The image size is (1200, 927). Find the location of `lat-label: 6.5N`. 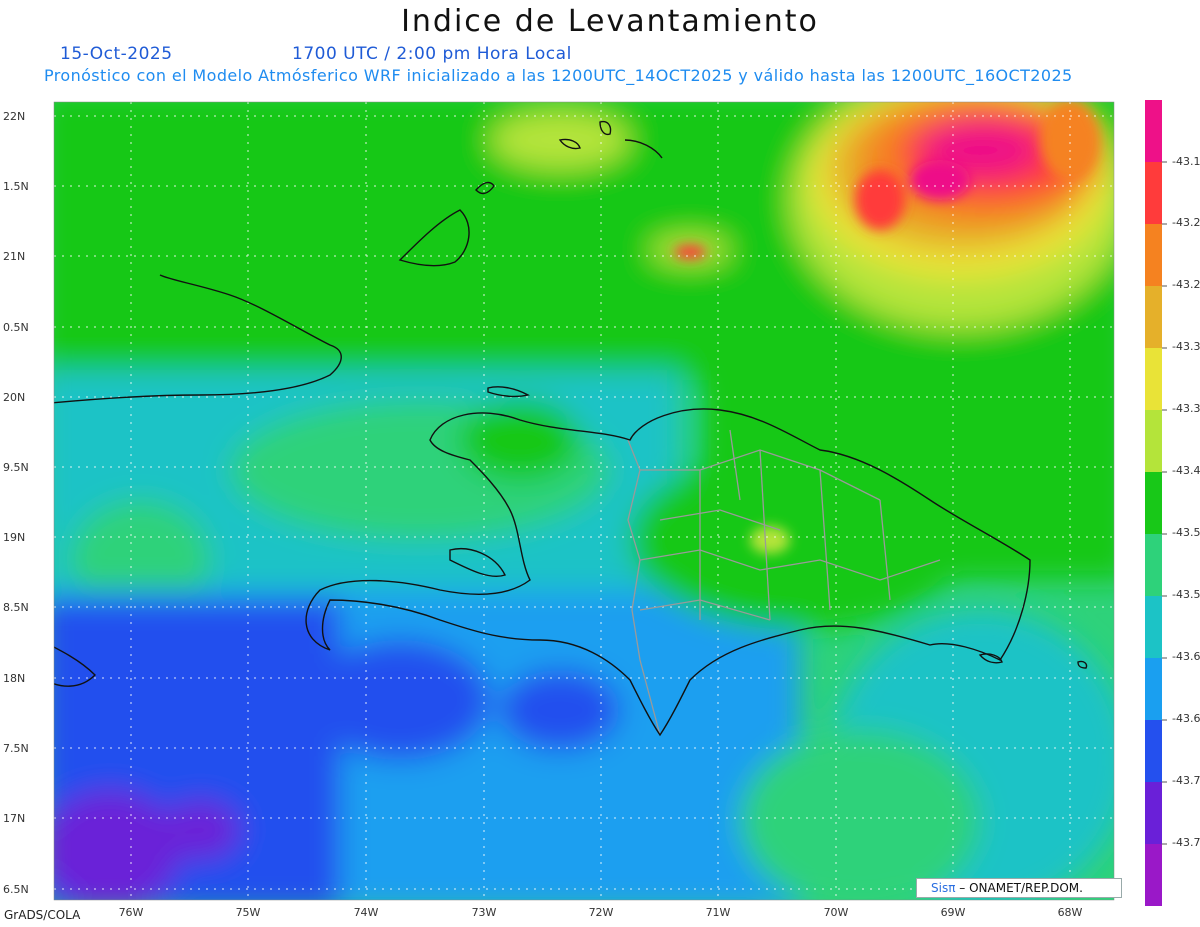

lat-label: 6.5N is located at coordinates (16, 889).